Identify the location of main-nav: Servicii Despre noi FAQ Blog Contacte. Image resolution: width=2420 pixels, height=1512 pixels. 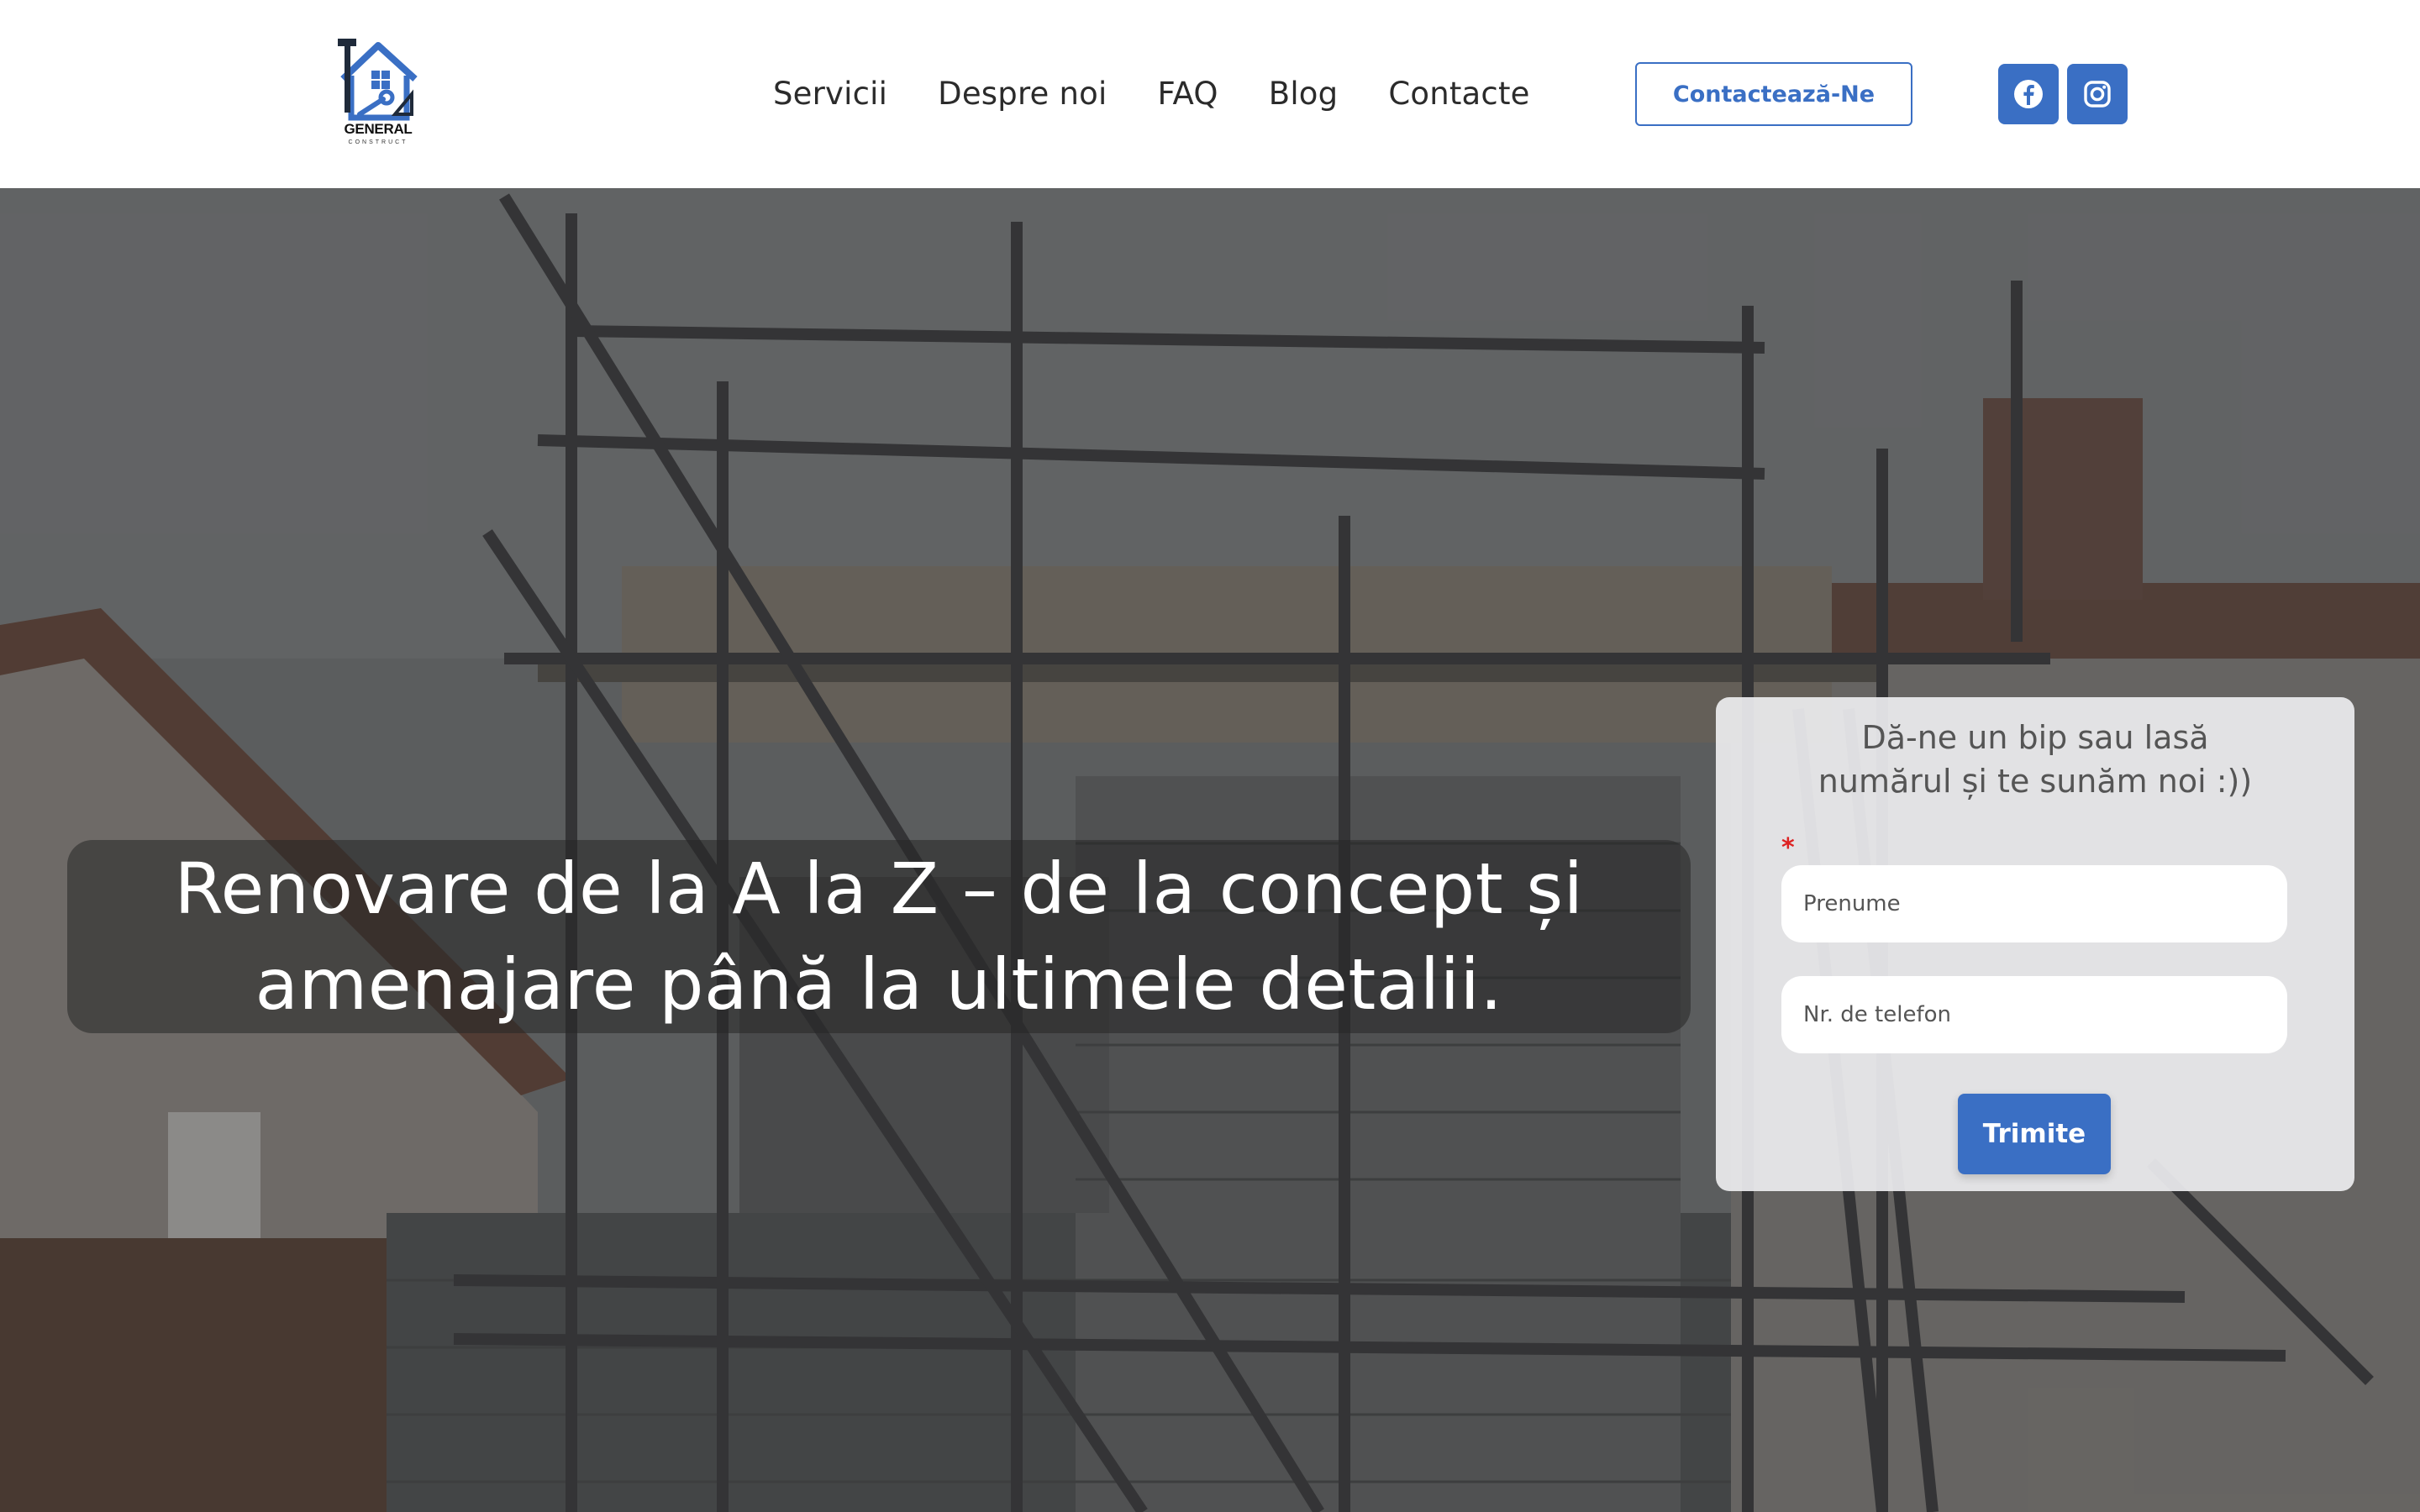
(1151, 94).